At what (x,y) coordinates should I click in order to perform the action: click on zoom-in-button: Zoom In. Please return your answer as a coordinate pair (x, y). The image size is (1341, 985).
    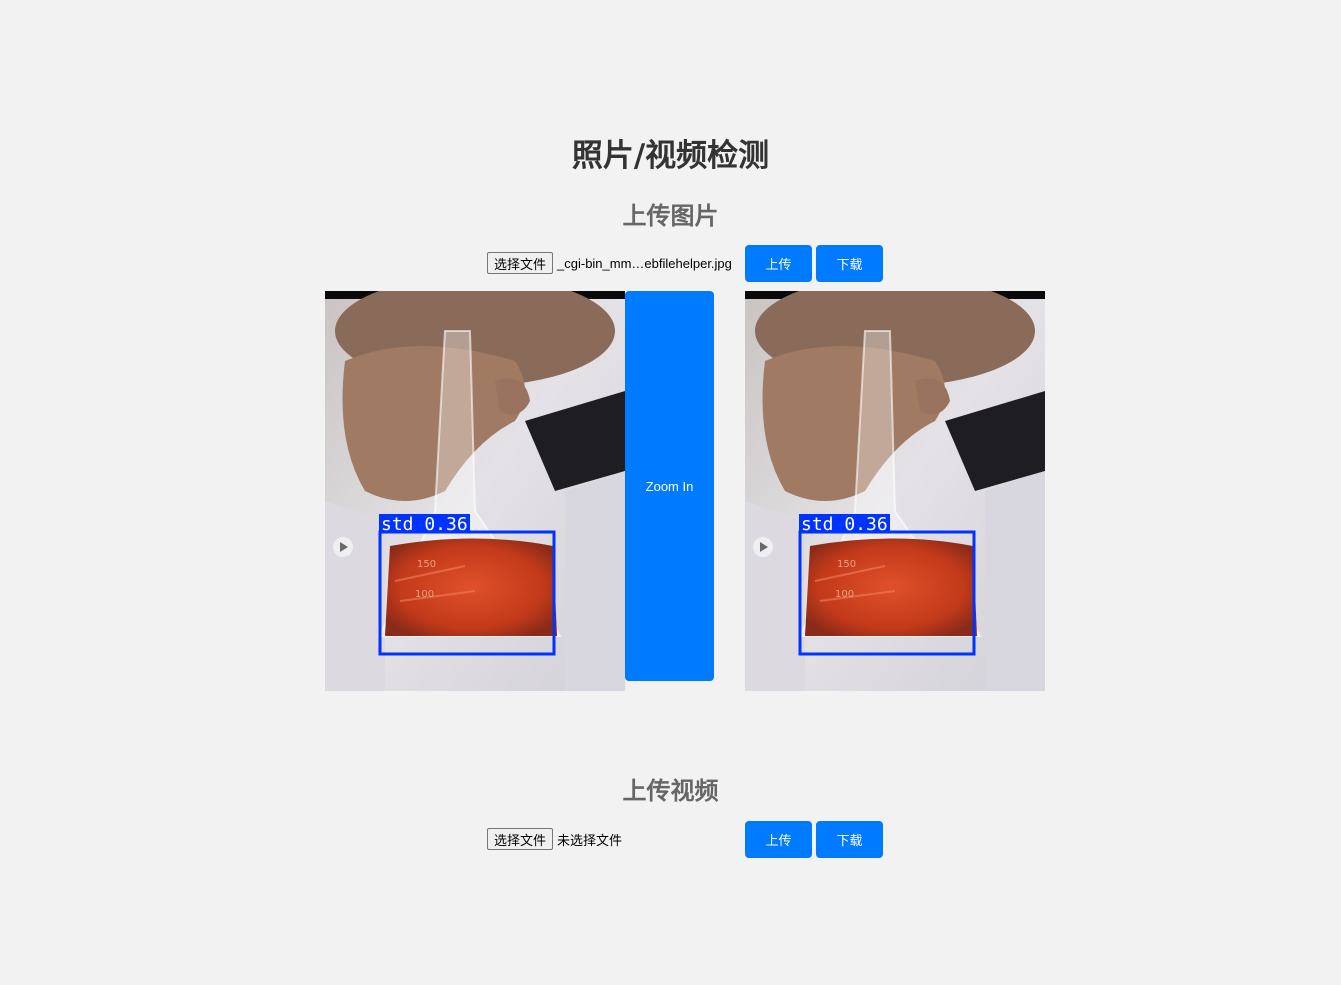
    Looking at the image, I should click on (669, 486).